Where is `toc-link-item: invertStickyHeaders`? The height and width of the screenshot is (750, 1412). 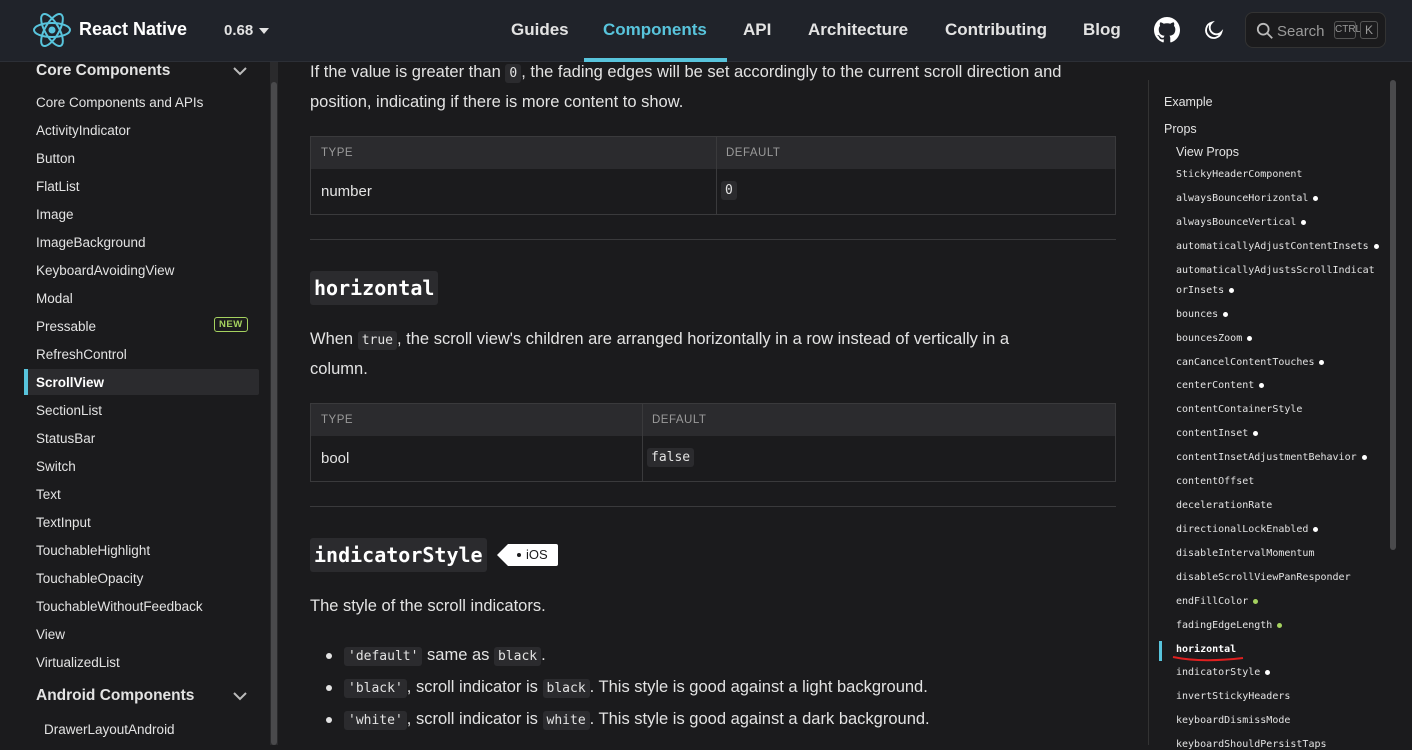 toc-link-item: invertStickyHeaders is located at coordinates (1233, 696).